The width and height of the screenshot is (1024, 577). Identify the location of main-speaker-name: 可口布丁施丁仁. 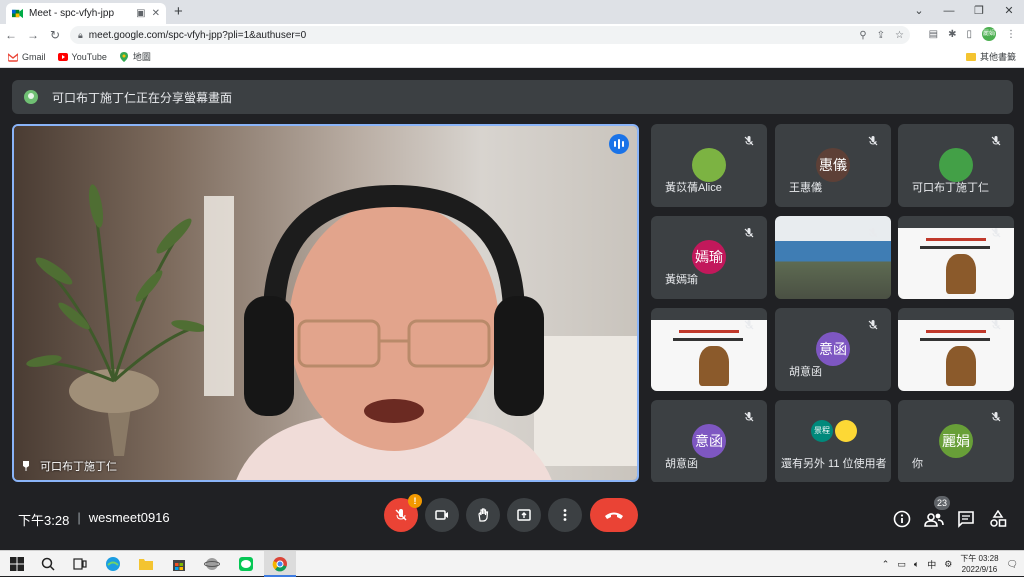
(78, 467).